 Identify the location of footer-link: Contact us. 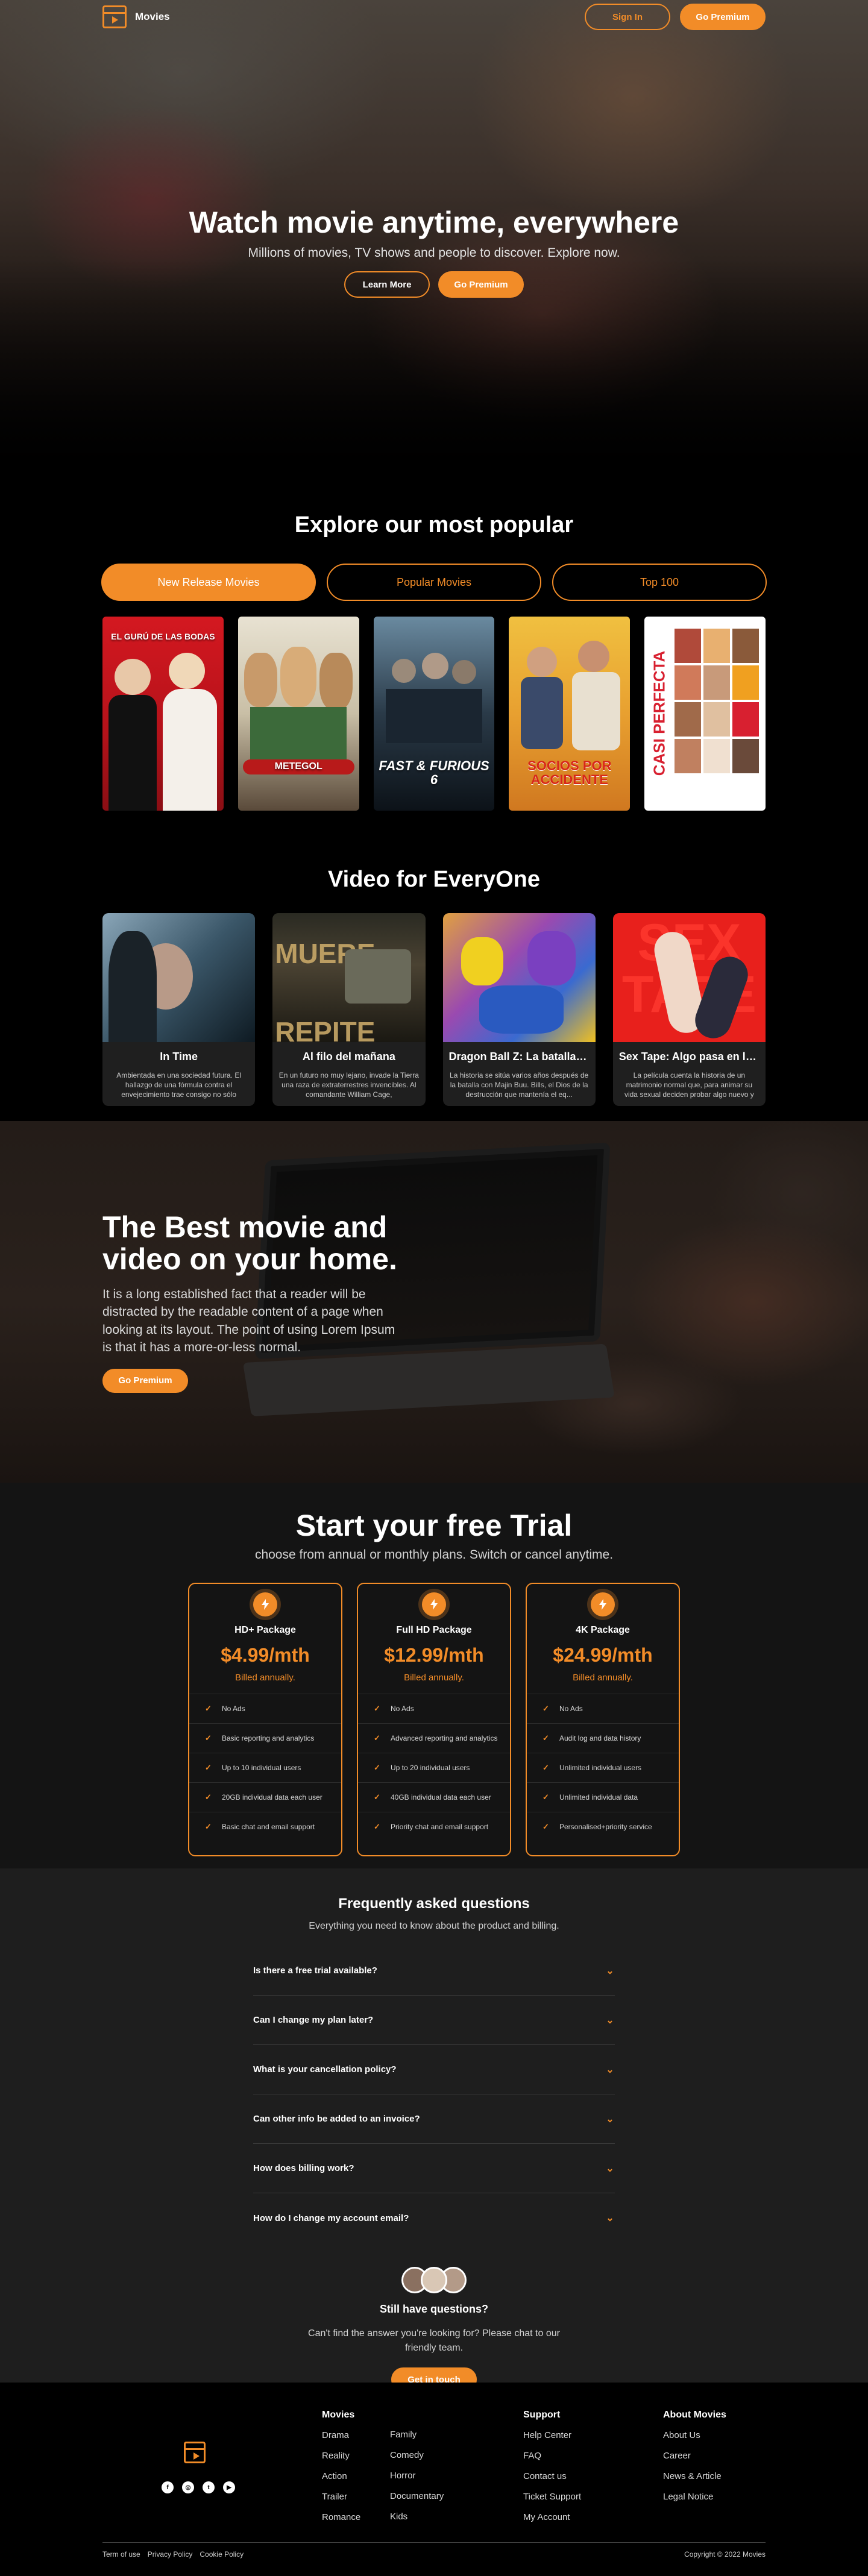
(552, 2476).